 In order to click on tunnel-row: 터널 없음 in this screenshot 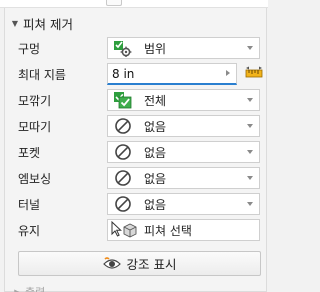, I will do `click(134, 204)`.